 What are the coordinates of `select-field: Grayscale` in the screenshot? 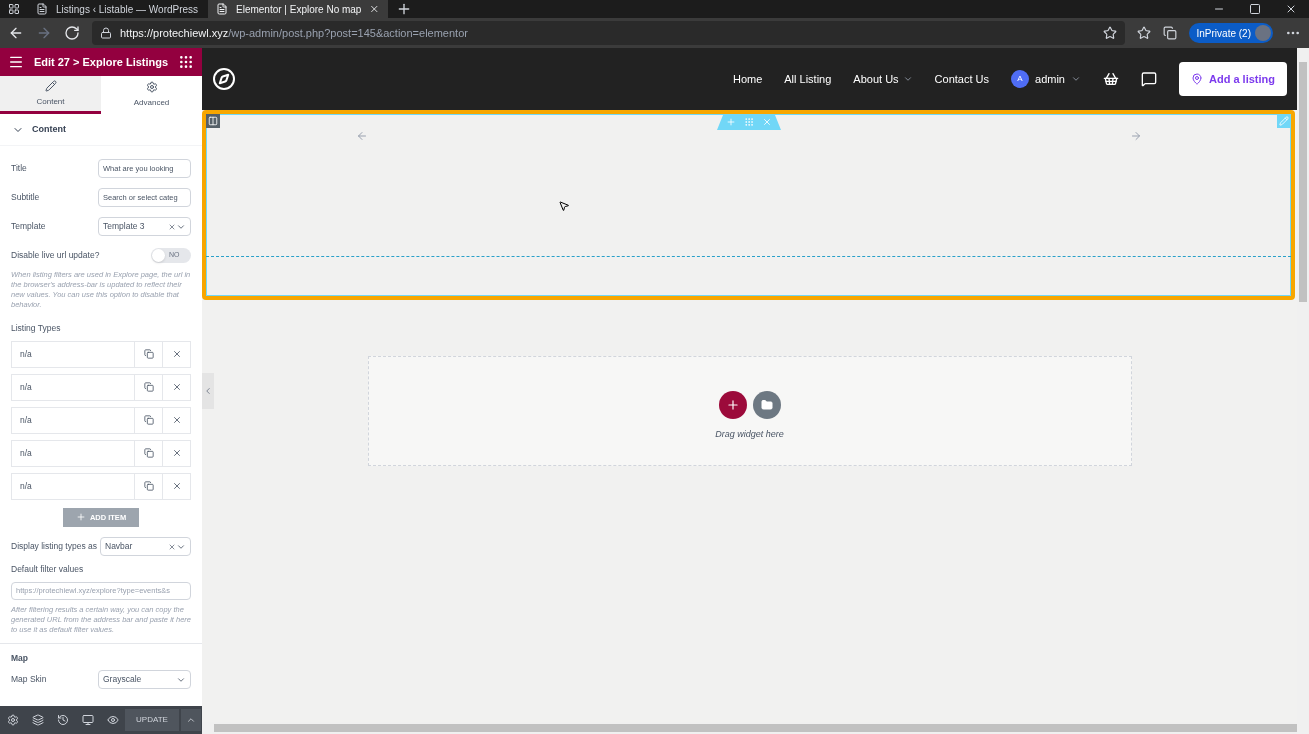 It's located at (144, 680).